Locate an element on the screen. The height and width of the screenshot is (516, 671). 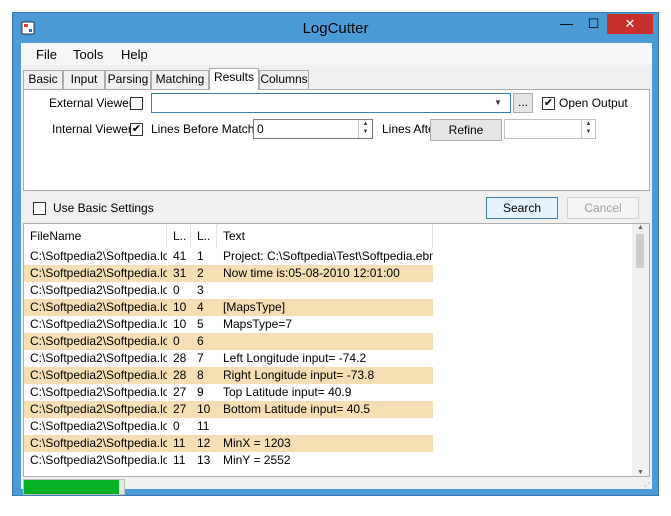
refine-button: Refine is located at coordinates (466, 130).